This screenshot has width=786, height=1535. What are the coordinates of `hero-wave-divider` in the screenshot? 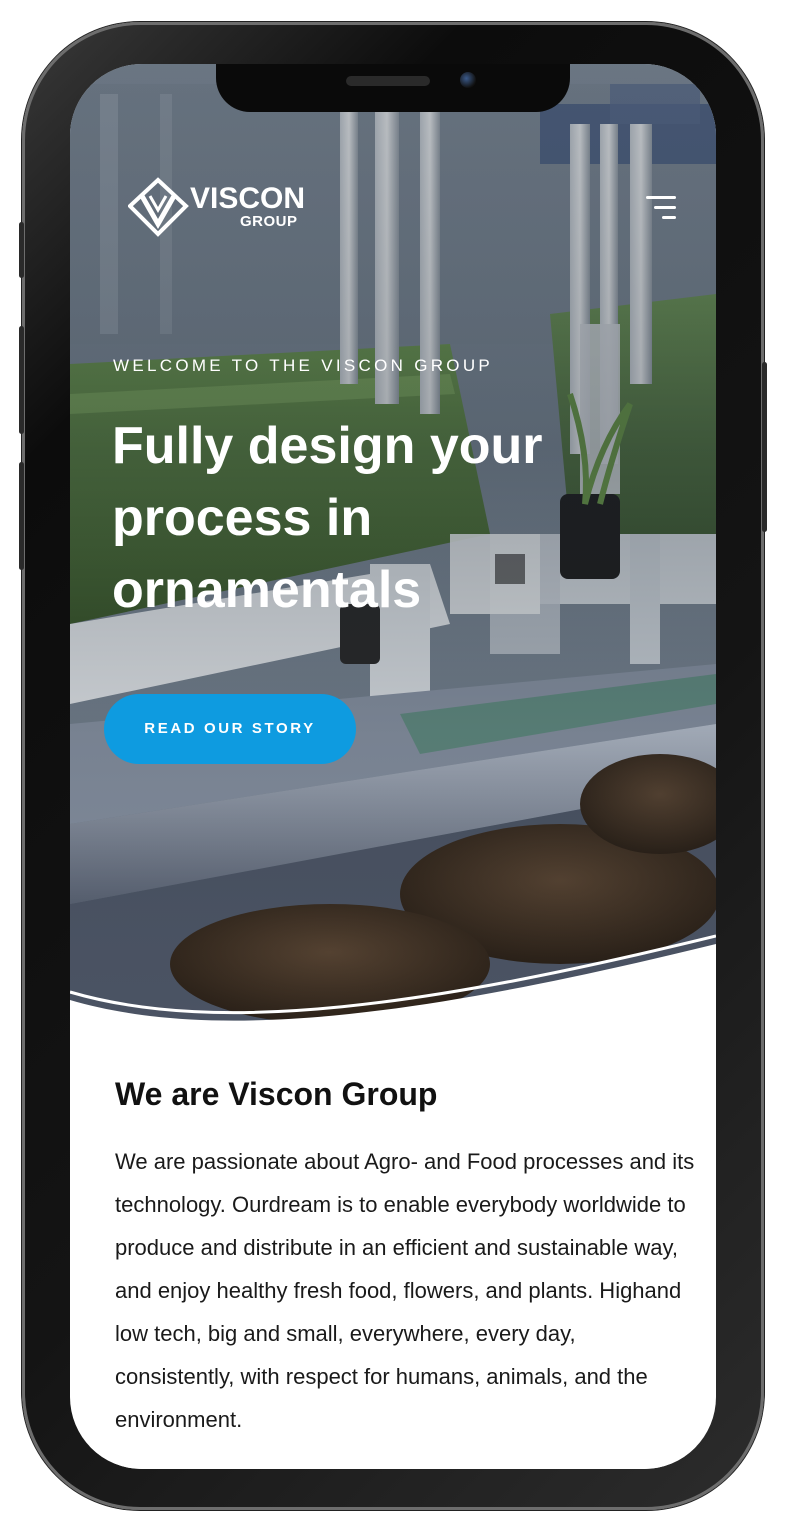 It's located at (393, 989).